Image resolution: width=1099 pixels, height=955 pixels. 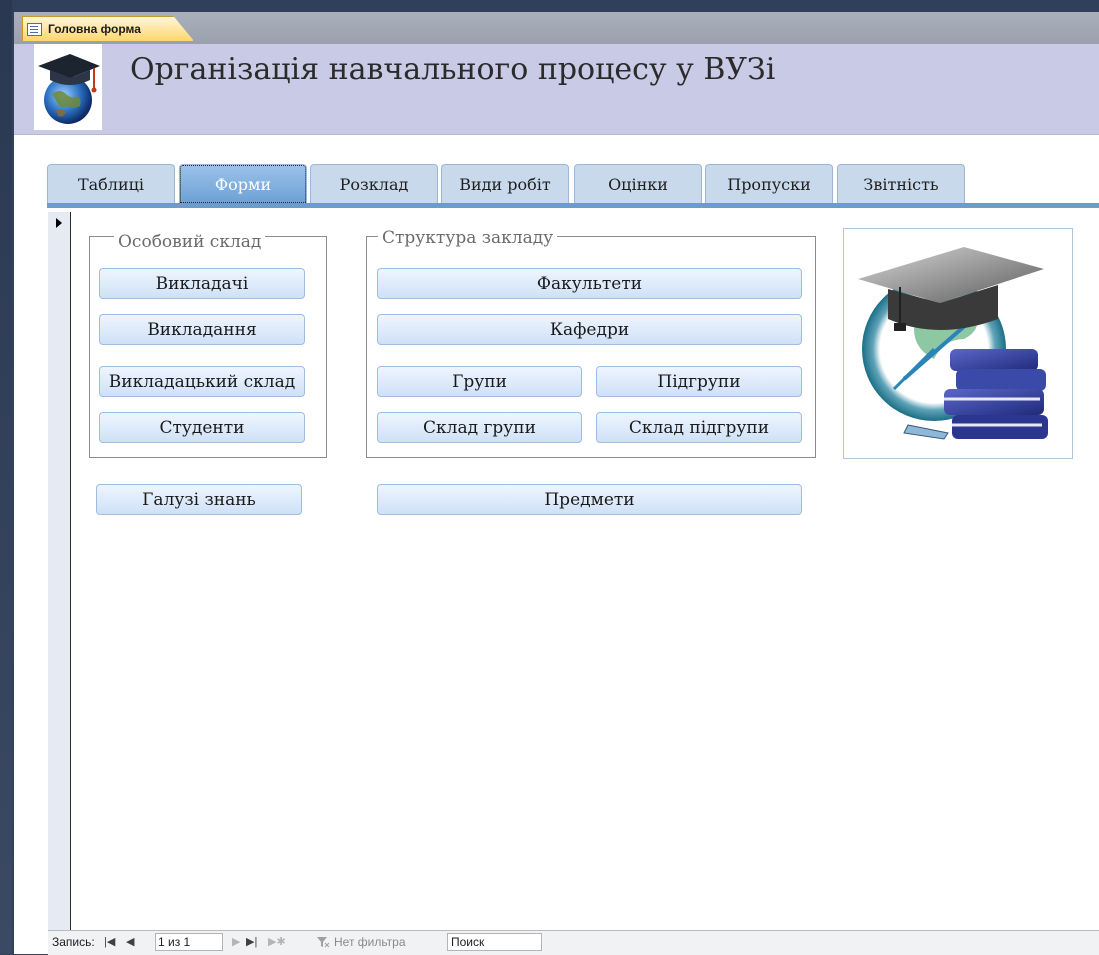 I want to click on tab-forms: Форми, so click(x=243, y=184).